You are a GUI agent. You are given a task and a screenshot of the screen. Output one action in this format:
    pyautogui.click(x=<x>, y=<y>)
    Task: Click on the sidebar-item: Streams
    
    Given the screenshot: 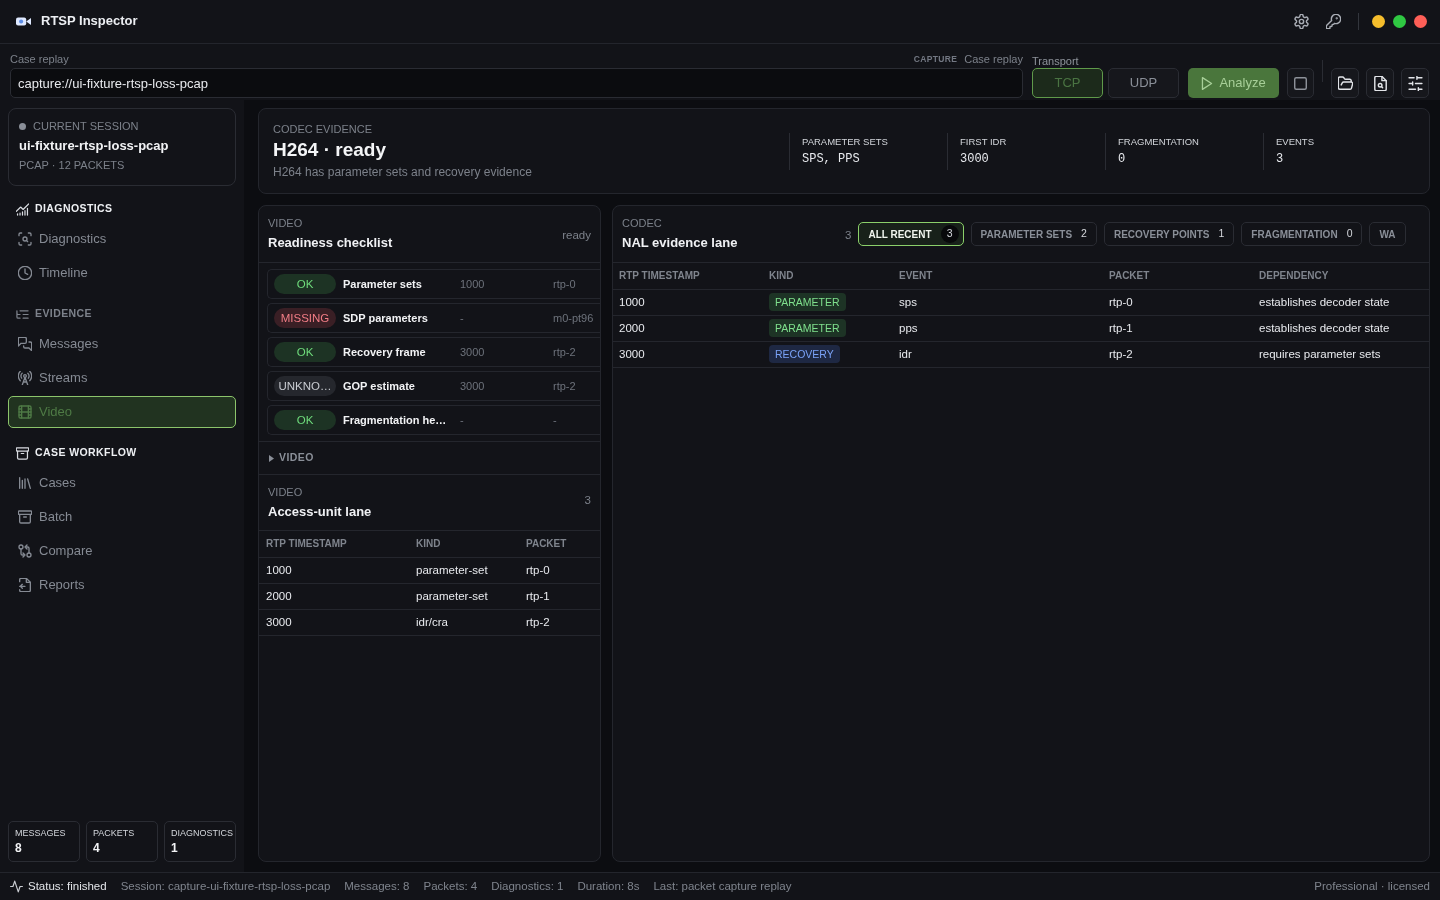 What is the action you would take?
    pyautogui.click(x=122, y=378)
    